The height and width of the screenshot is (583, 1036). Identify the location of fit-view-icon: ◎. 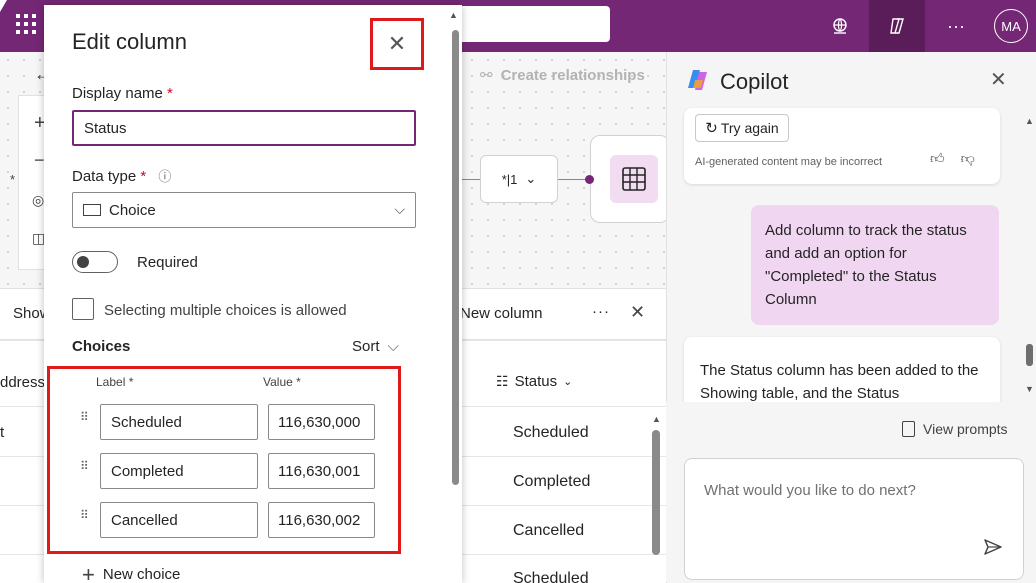
(38, 200).